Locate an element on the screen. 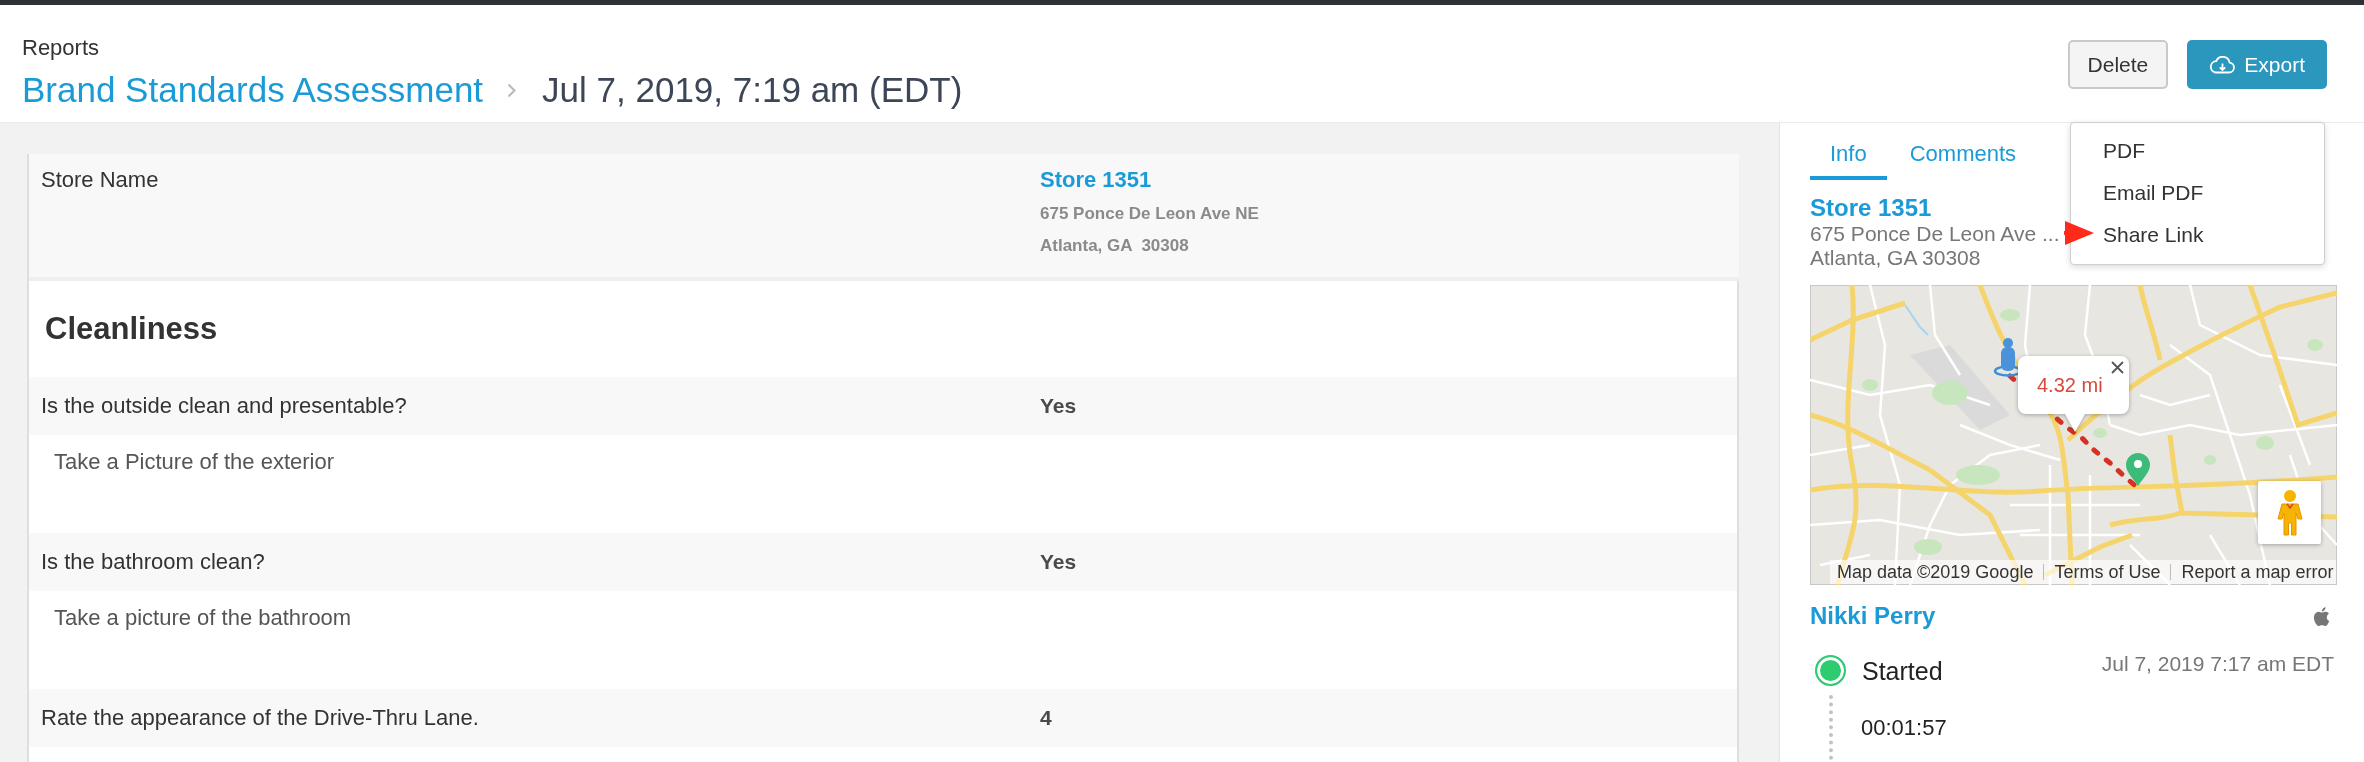  person-icon is located at coordinates (2289, 512).